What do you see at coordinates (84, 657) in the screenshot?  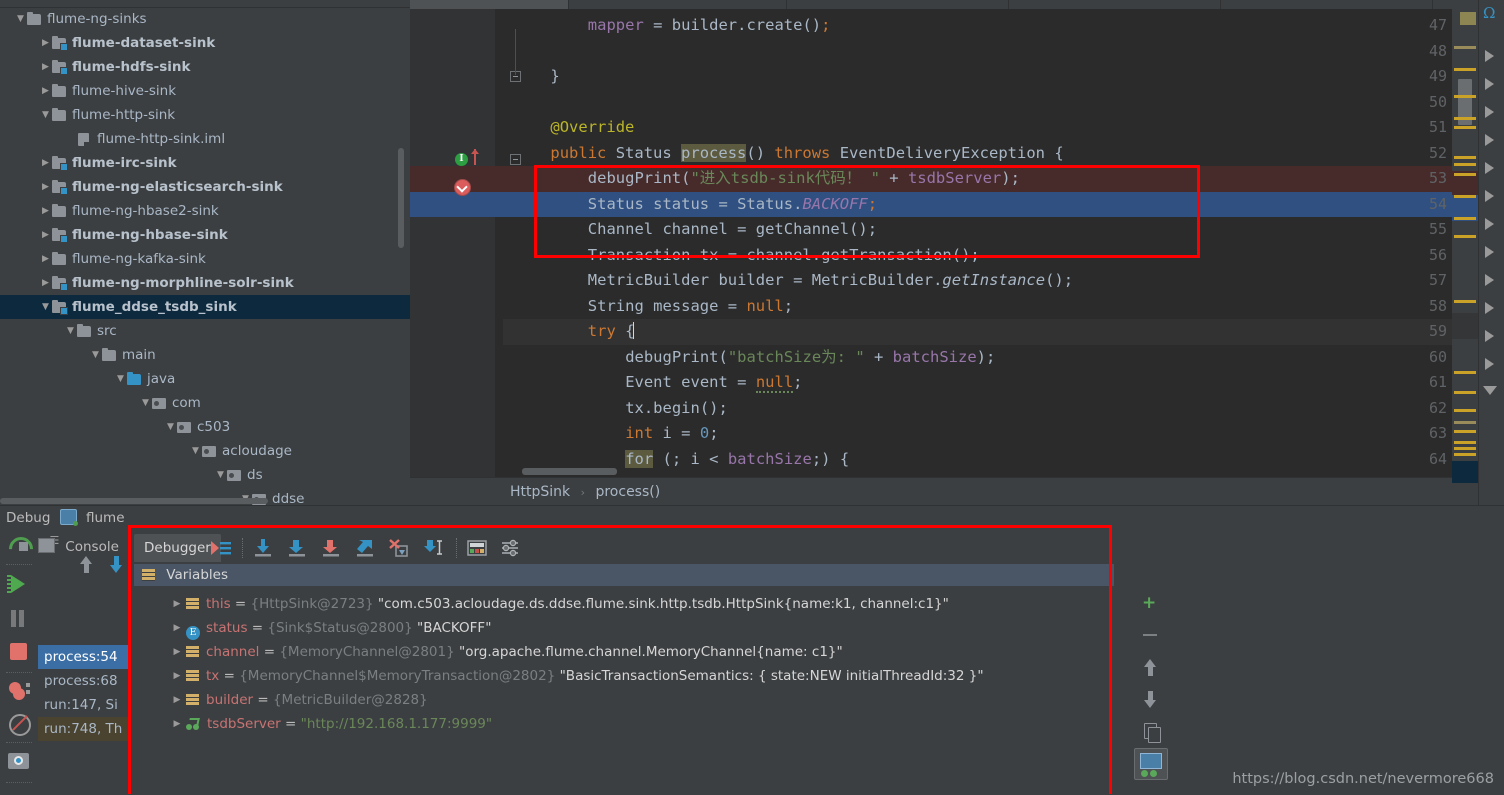 I see `stack-frame-item: process:54` at bounding box center [84, 657].